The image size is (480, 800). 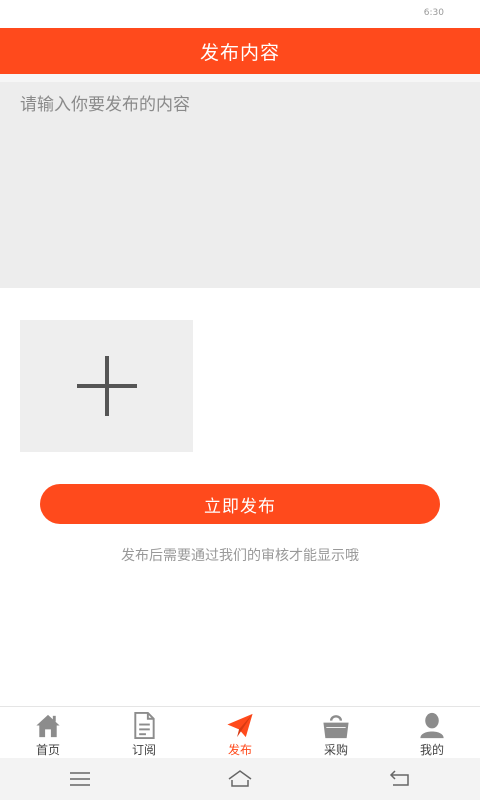 I want to click on tab-mine-label: 我的, so click(x=431, y=750).